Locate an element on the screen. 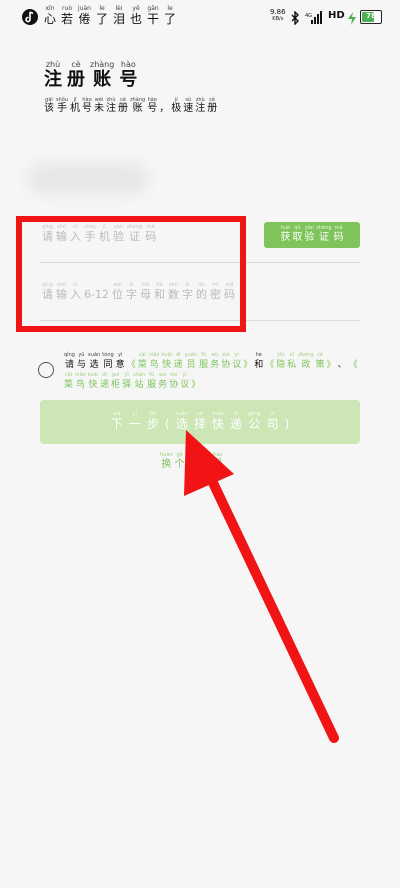  ruby-char: yě 也 is located at coordinates (136, 16).